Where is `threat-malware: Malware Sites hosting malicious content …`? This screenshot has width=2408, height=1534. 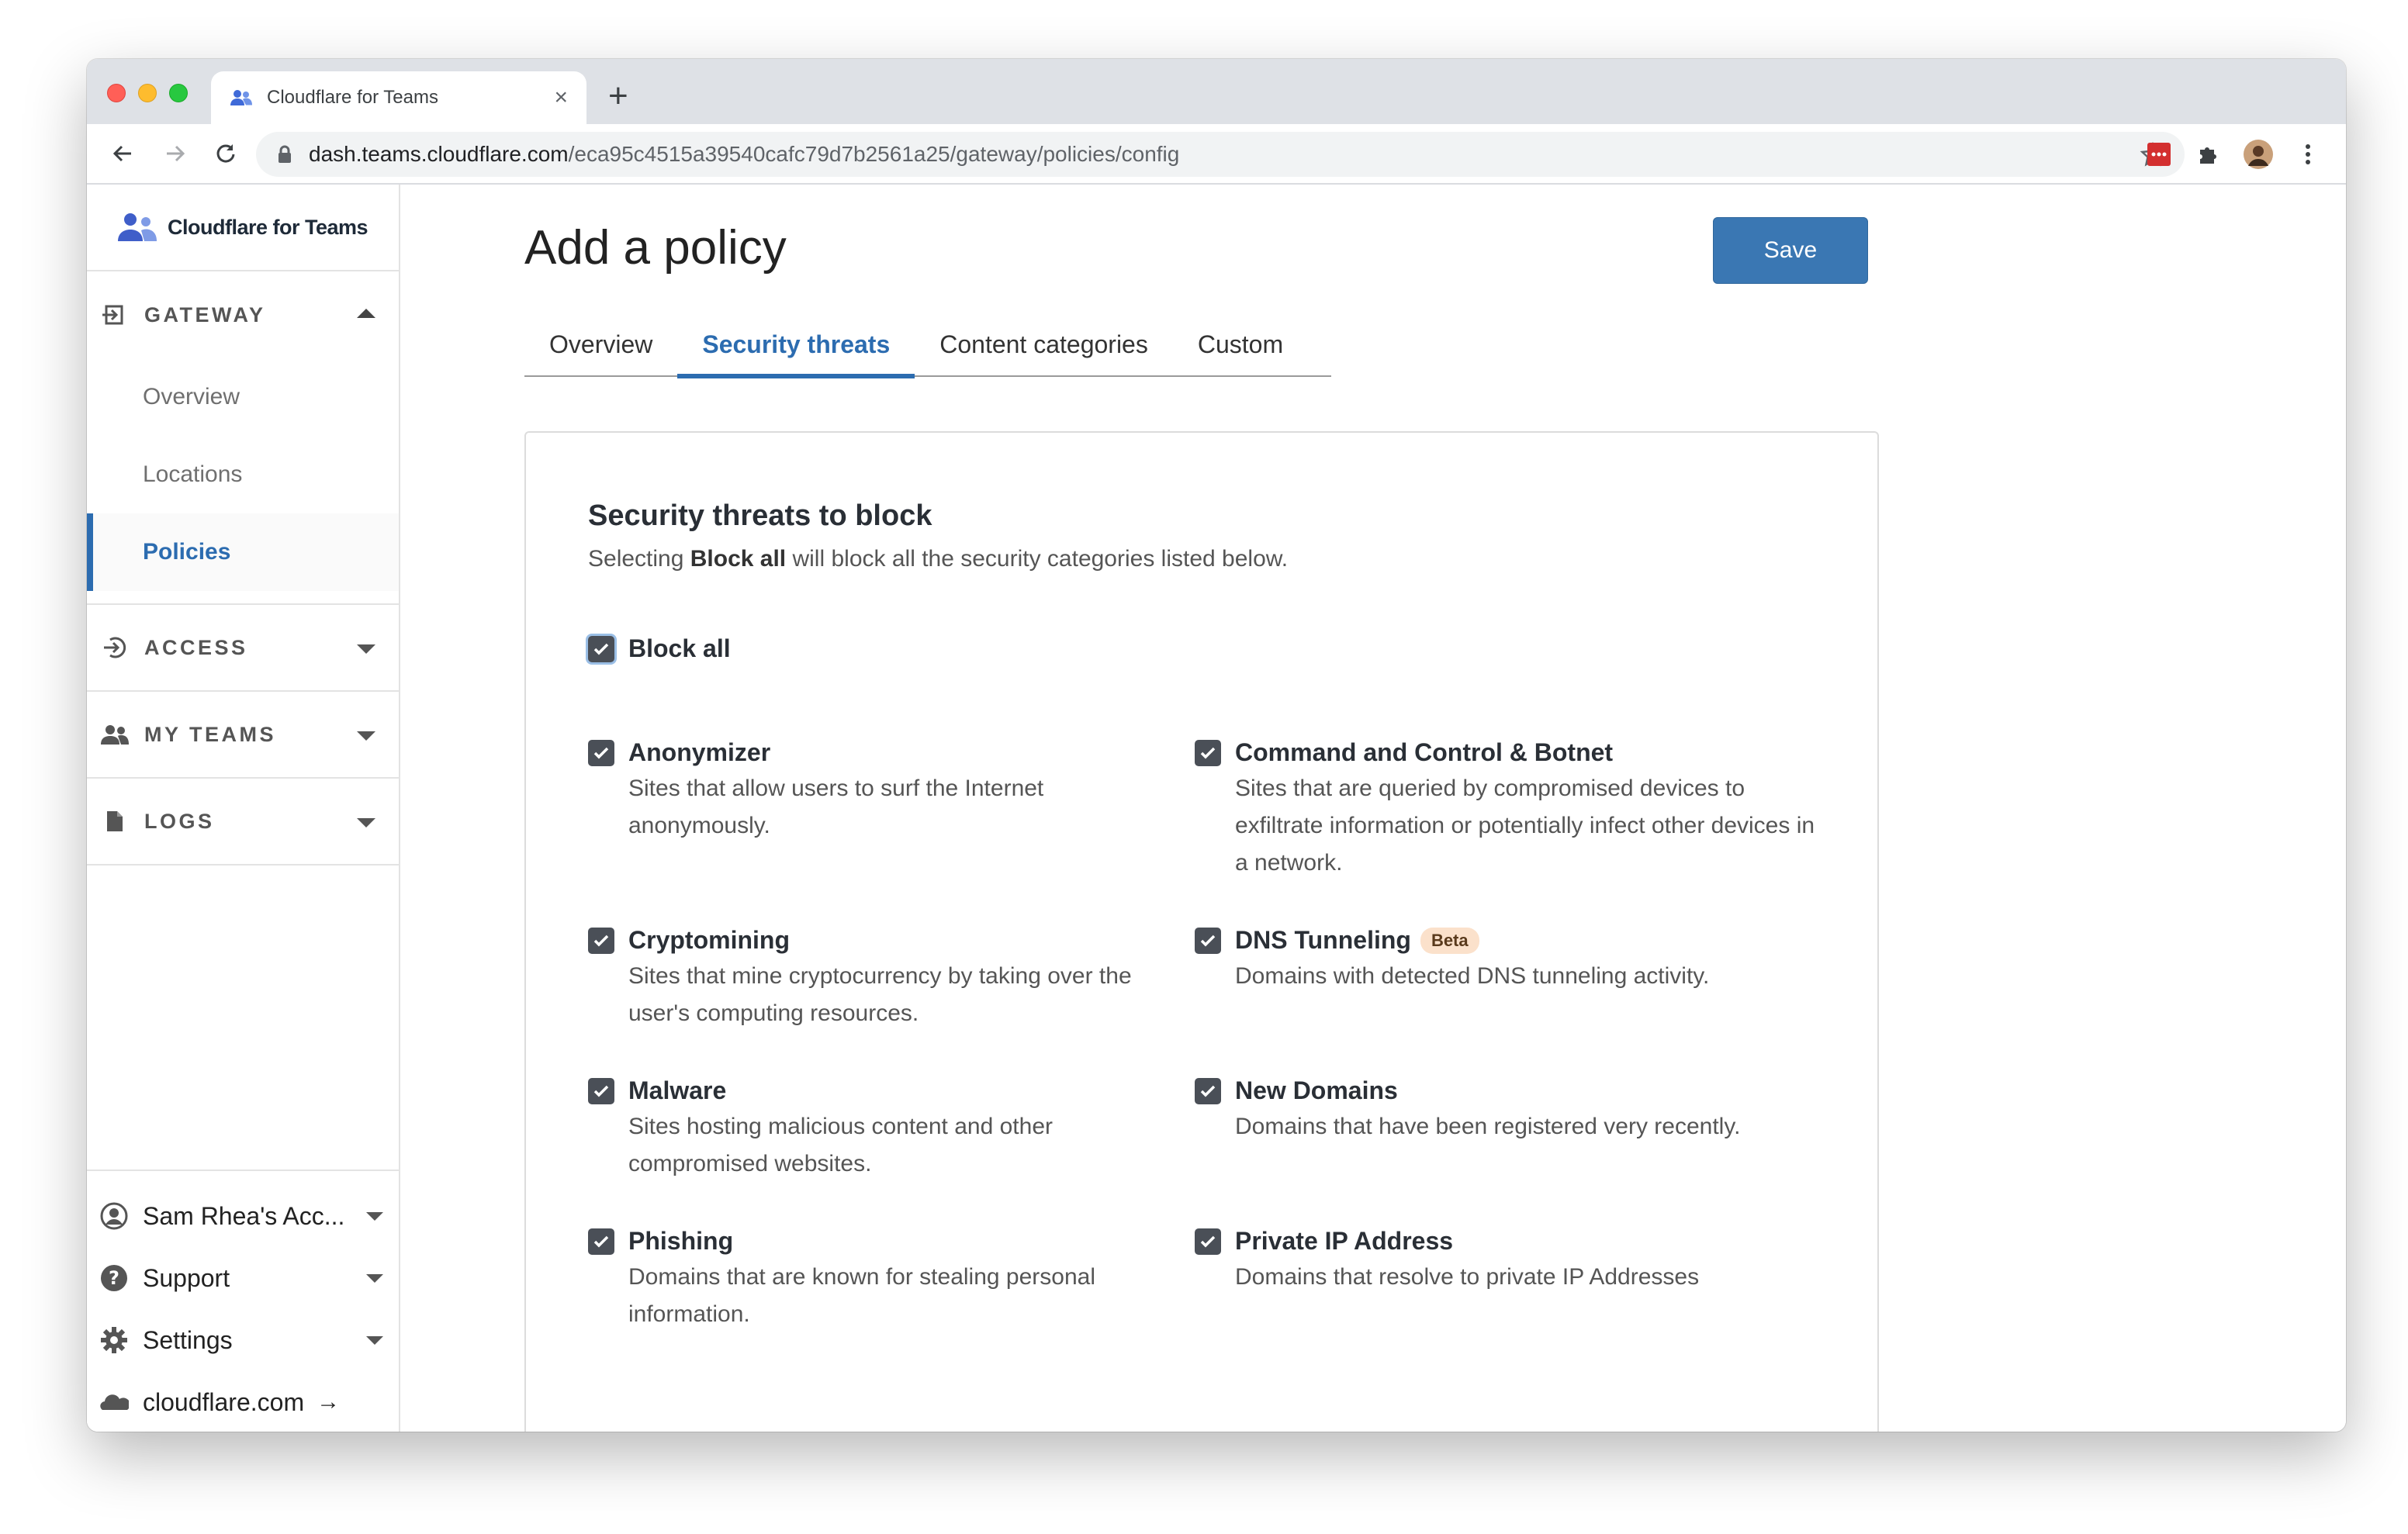
threat-malware: Malware Sites hosting malicious content … is located at coordinates (883, 1129).